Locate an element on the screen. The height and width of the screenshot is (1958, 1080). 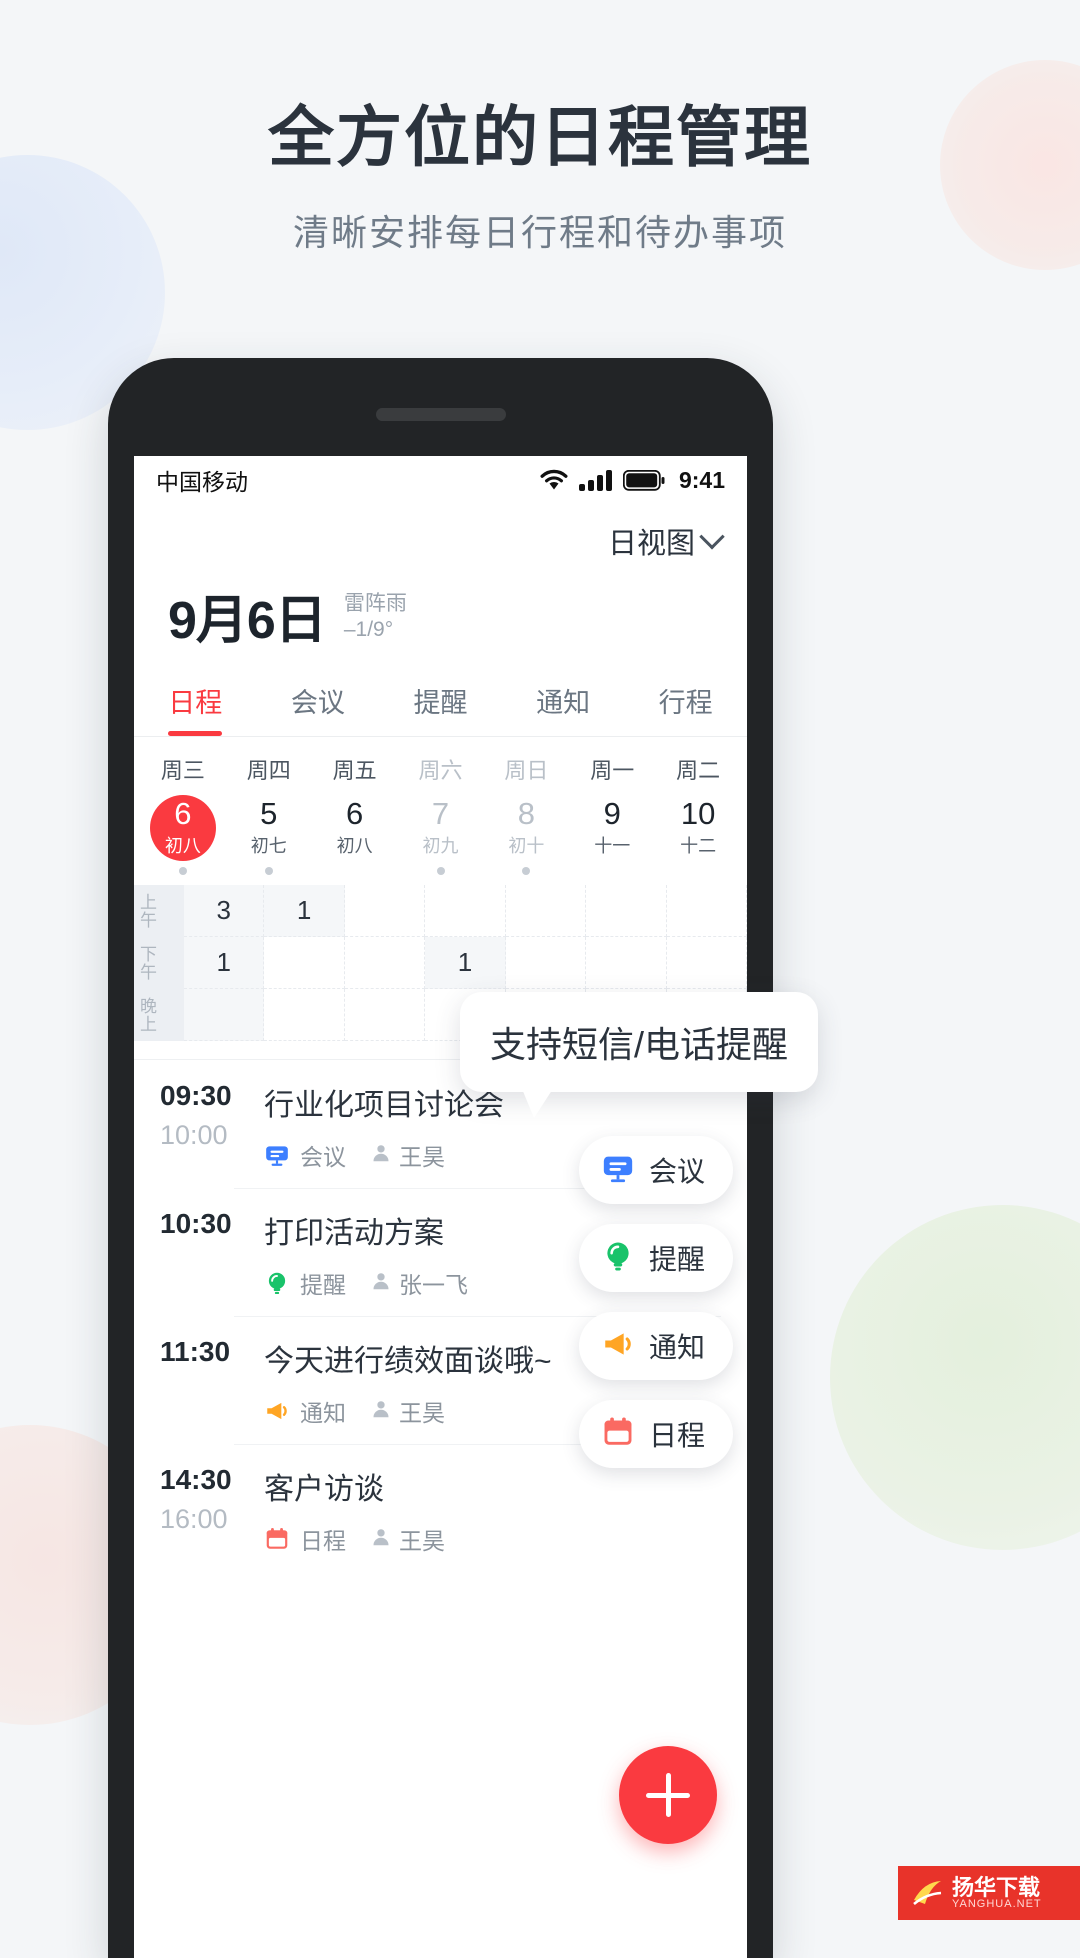
page-subtitle: 清晰安排每日行程和待办事项 is located at coordinates (539, 232).